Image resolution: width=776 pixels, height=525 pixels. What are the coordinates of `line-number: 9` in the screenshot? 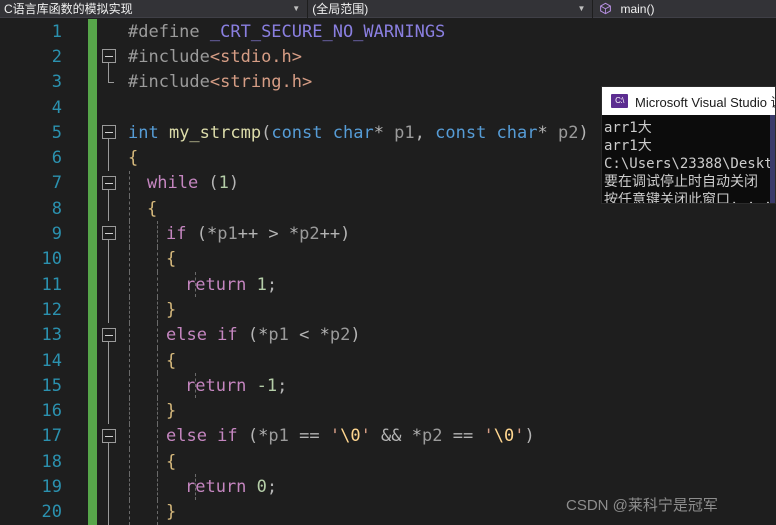 It's located at (56, 234).